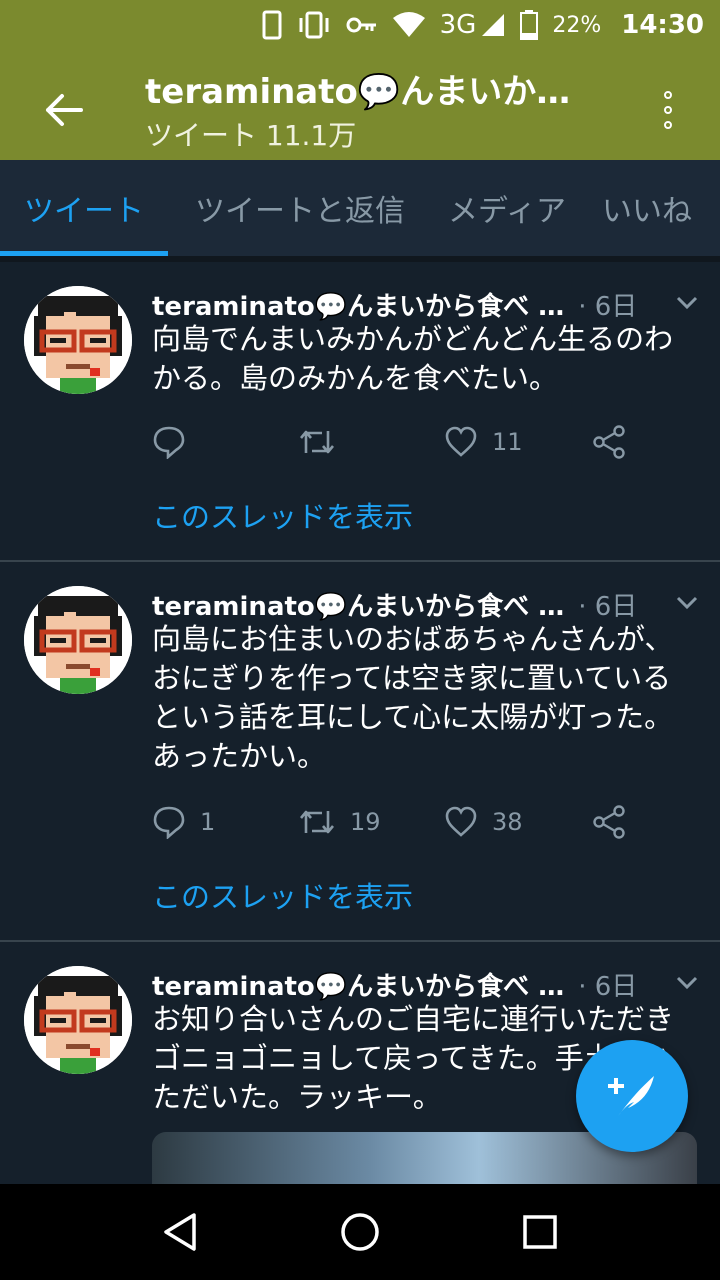  I want to click on reply-button: 1, so click(183, 822).